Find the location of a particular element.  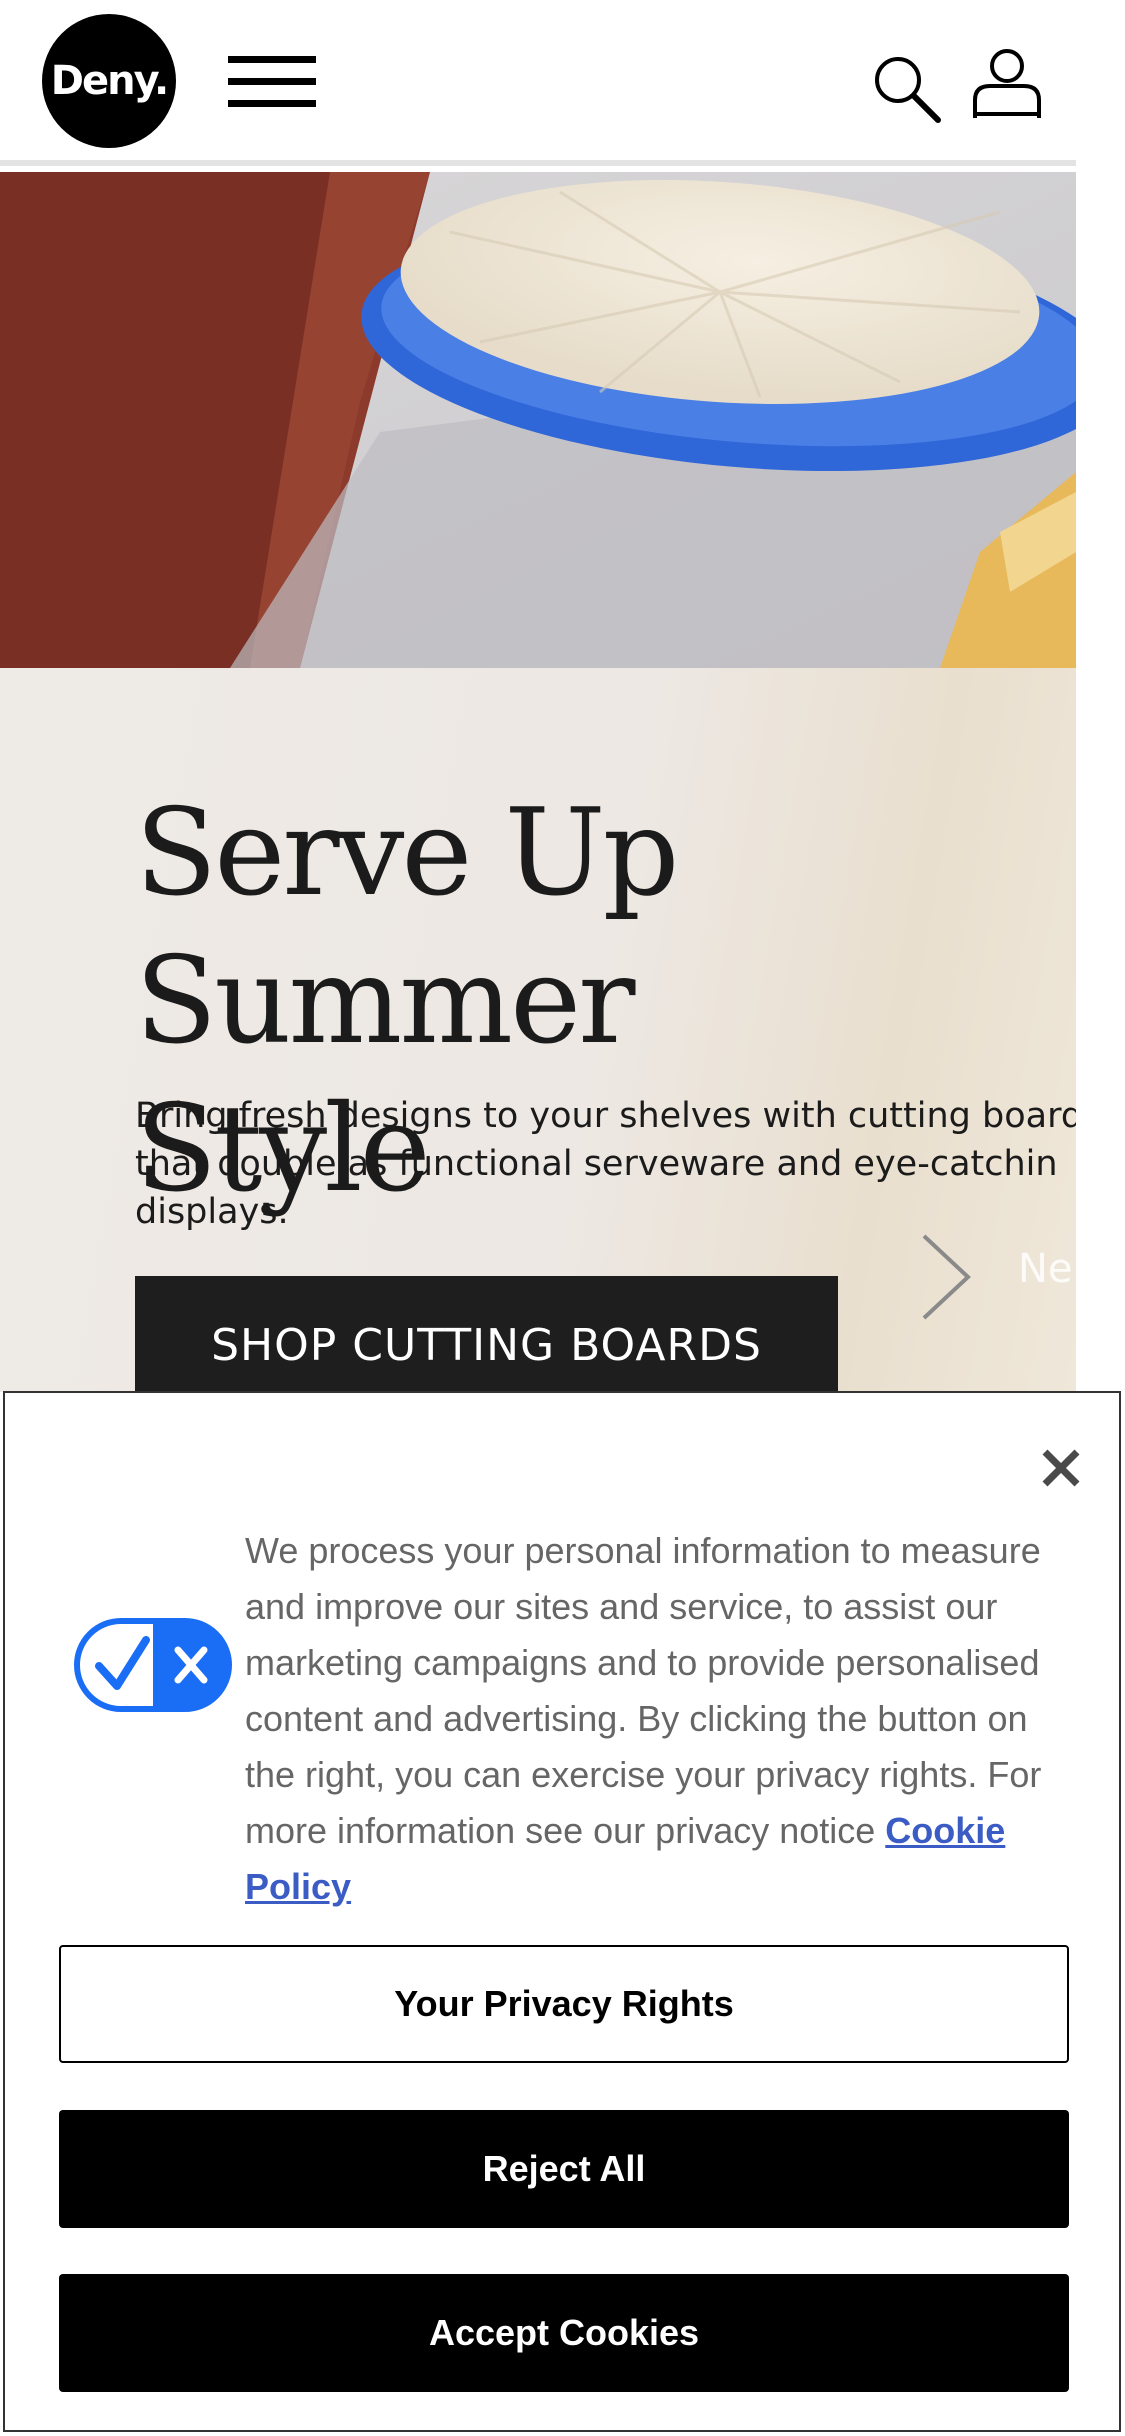

chevron-right-icon is located at coordinates (946, 1277).